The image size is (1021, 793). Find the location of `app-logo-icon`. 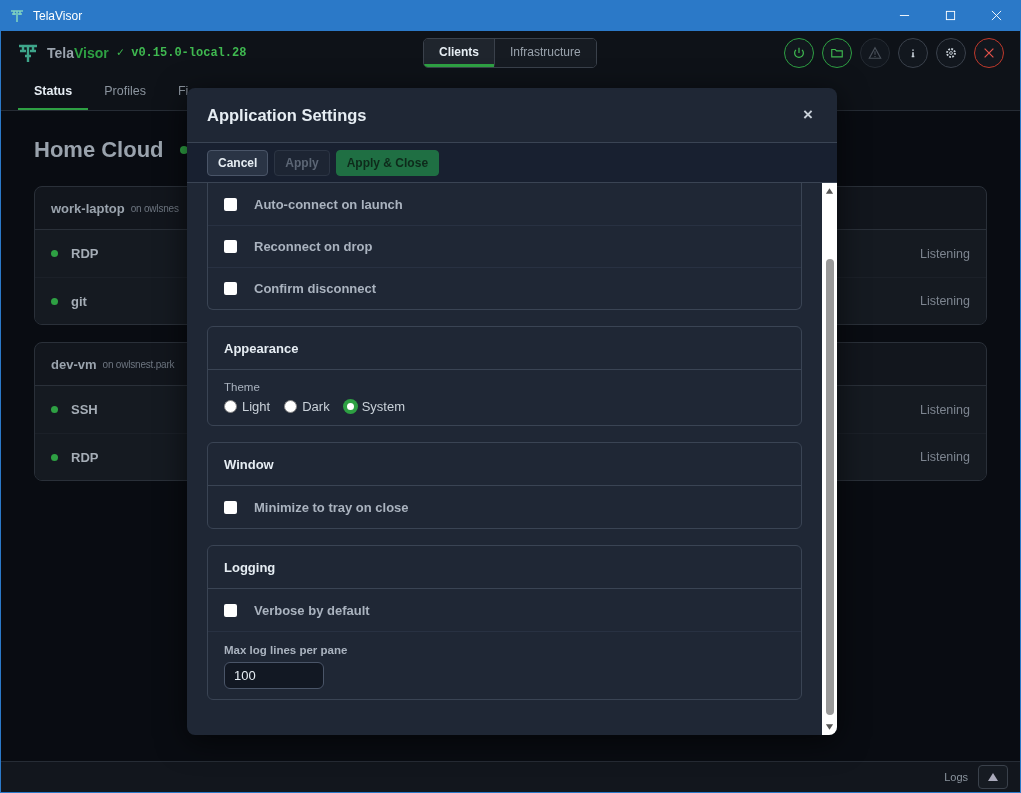

app-logo-icon is located at coordinates (17, 15).